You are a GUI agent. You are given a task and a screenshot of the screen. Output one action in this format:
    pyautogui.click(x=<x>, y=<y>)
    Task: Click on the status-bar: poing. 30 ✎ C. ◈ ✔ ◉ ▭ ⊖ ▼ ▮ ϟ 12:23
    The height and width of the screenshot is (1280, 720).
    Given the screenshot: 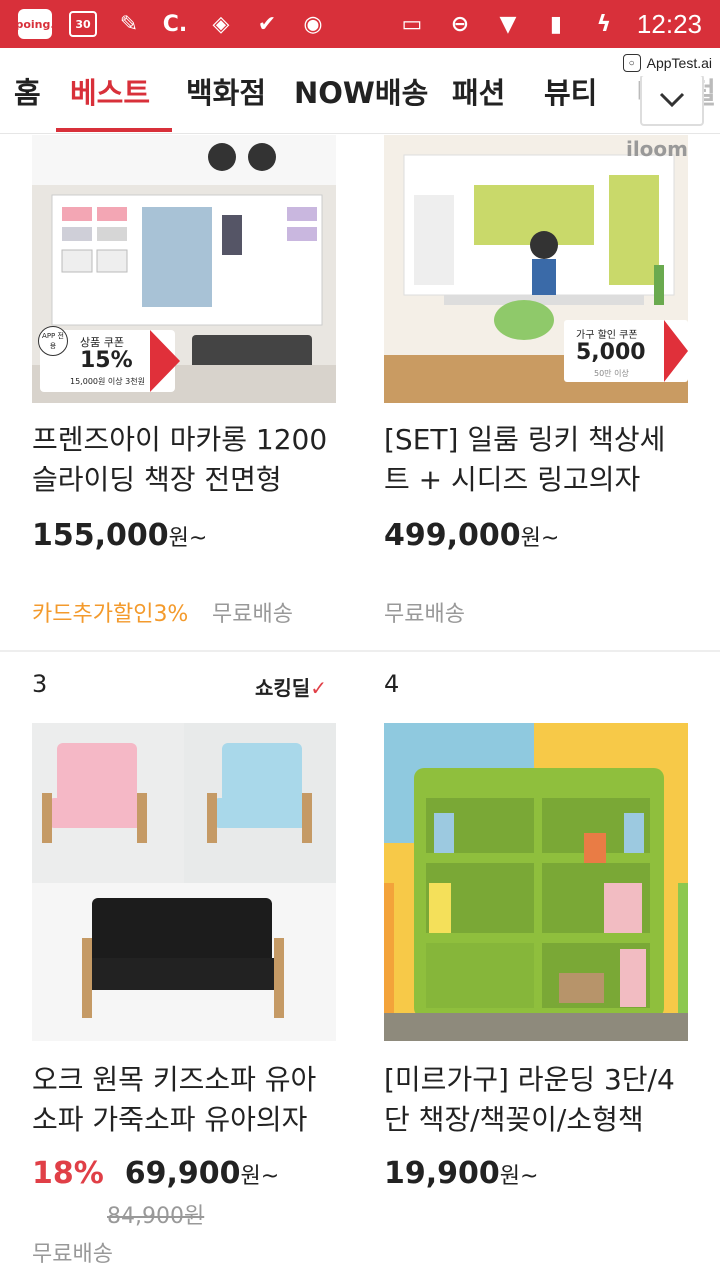 What is the action you would take?
    pyautogui.click(x=360, y=24)
    